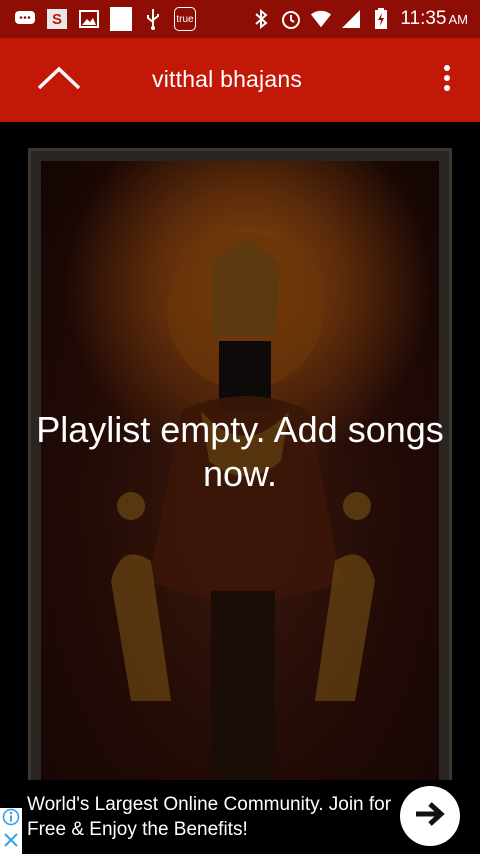 This screenshot has width=480, height=854. I want to click on info-icon, so click(11, 819).